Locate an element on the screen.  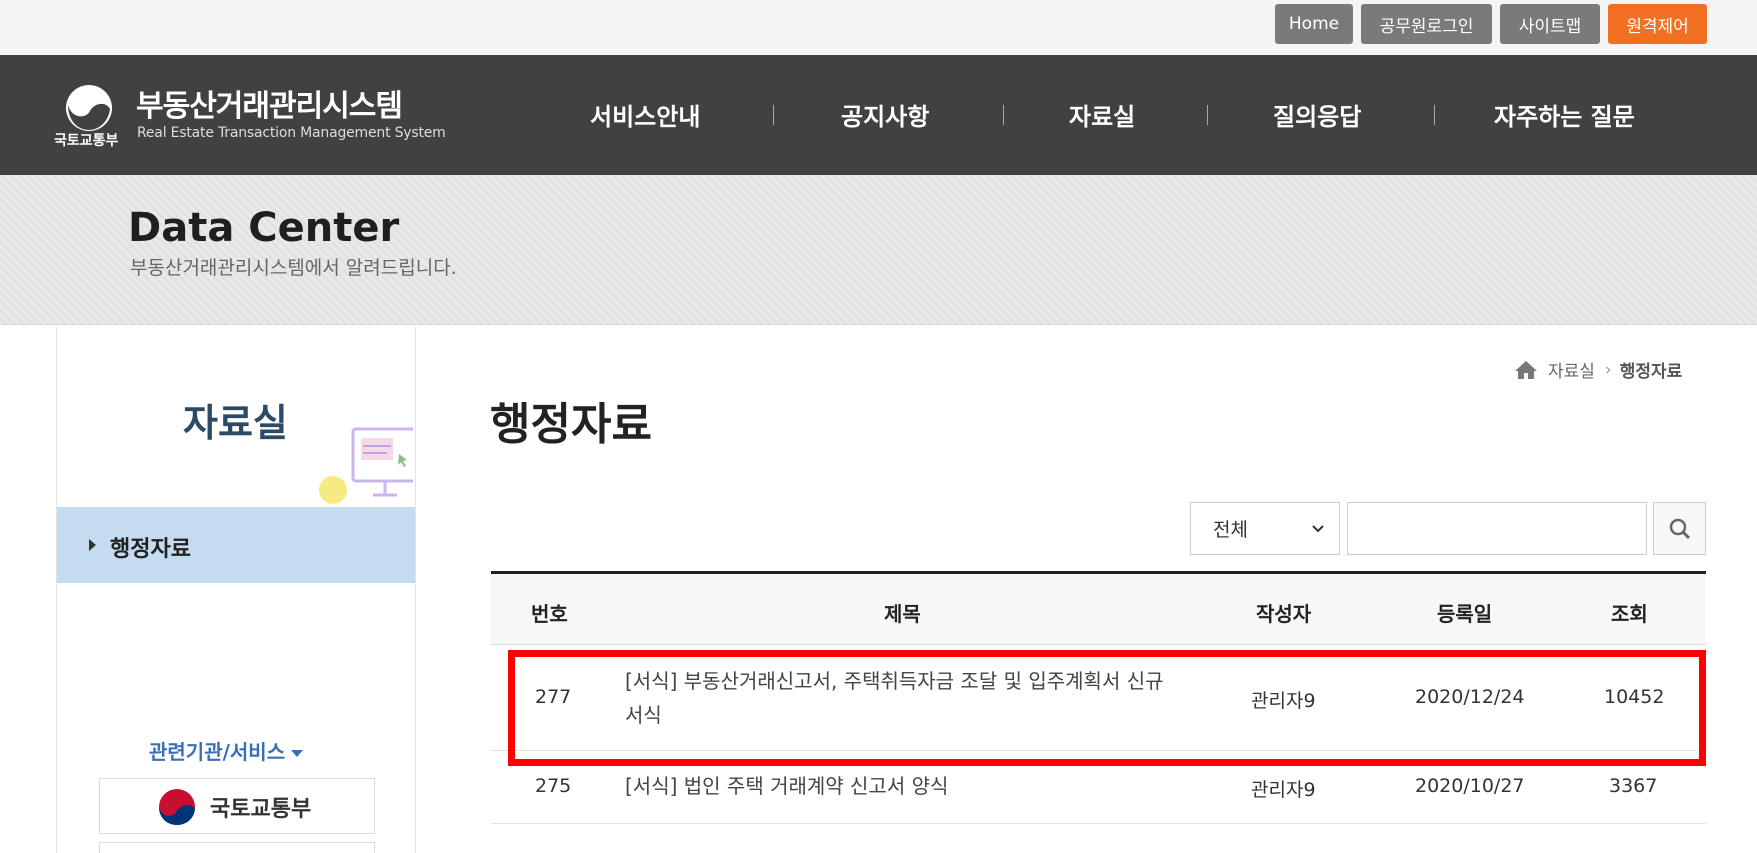
computer-illustration-icon is located at coordinates (361, 468).